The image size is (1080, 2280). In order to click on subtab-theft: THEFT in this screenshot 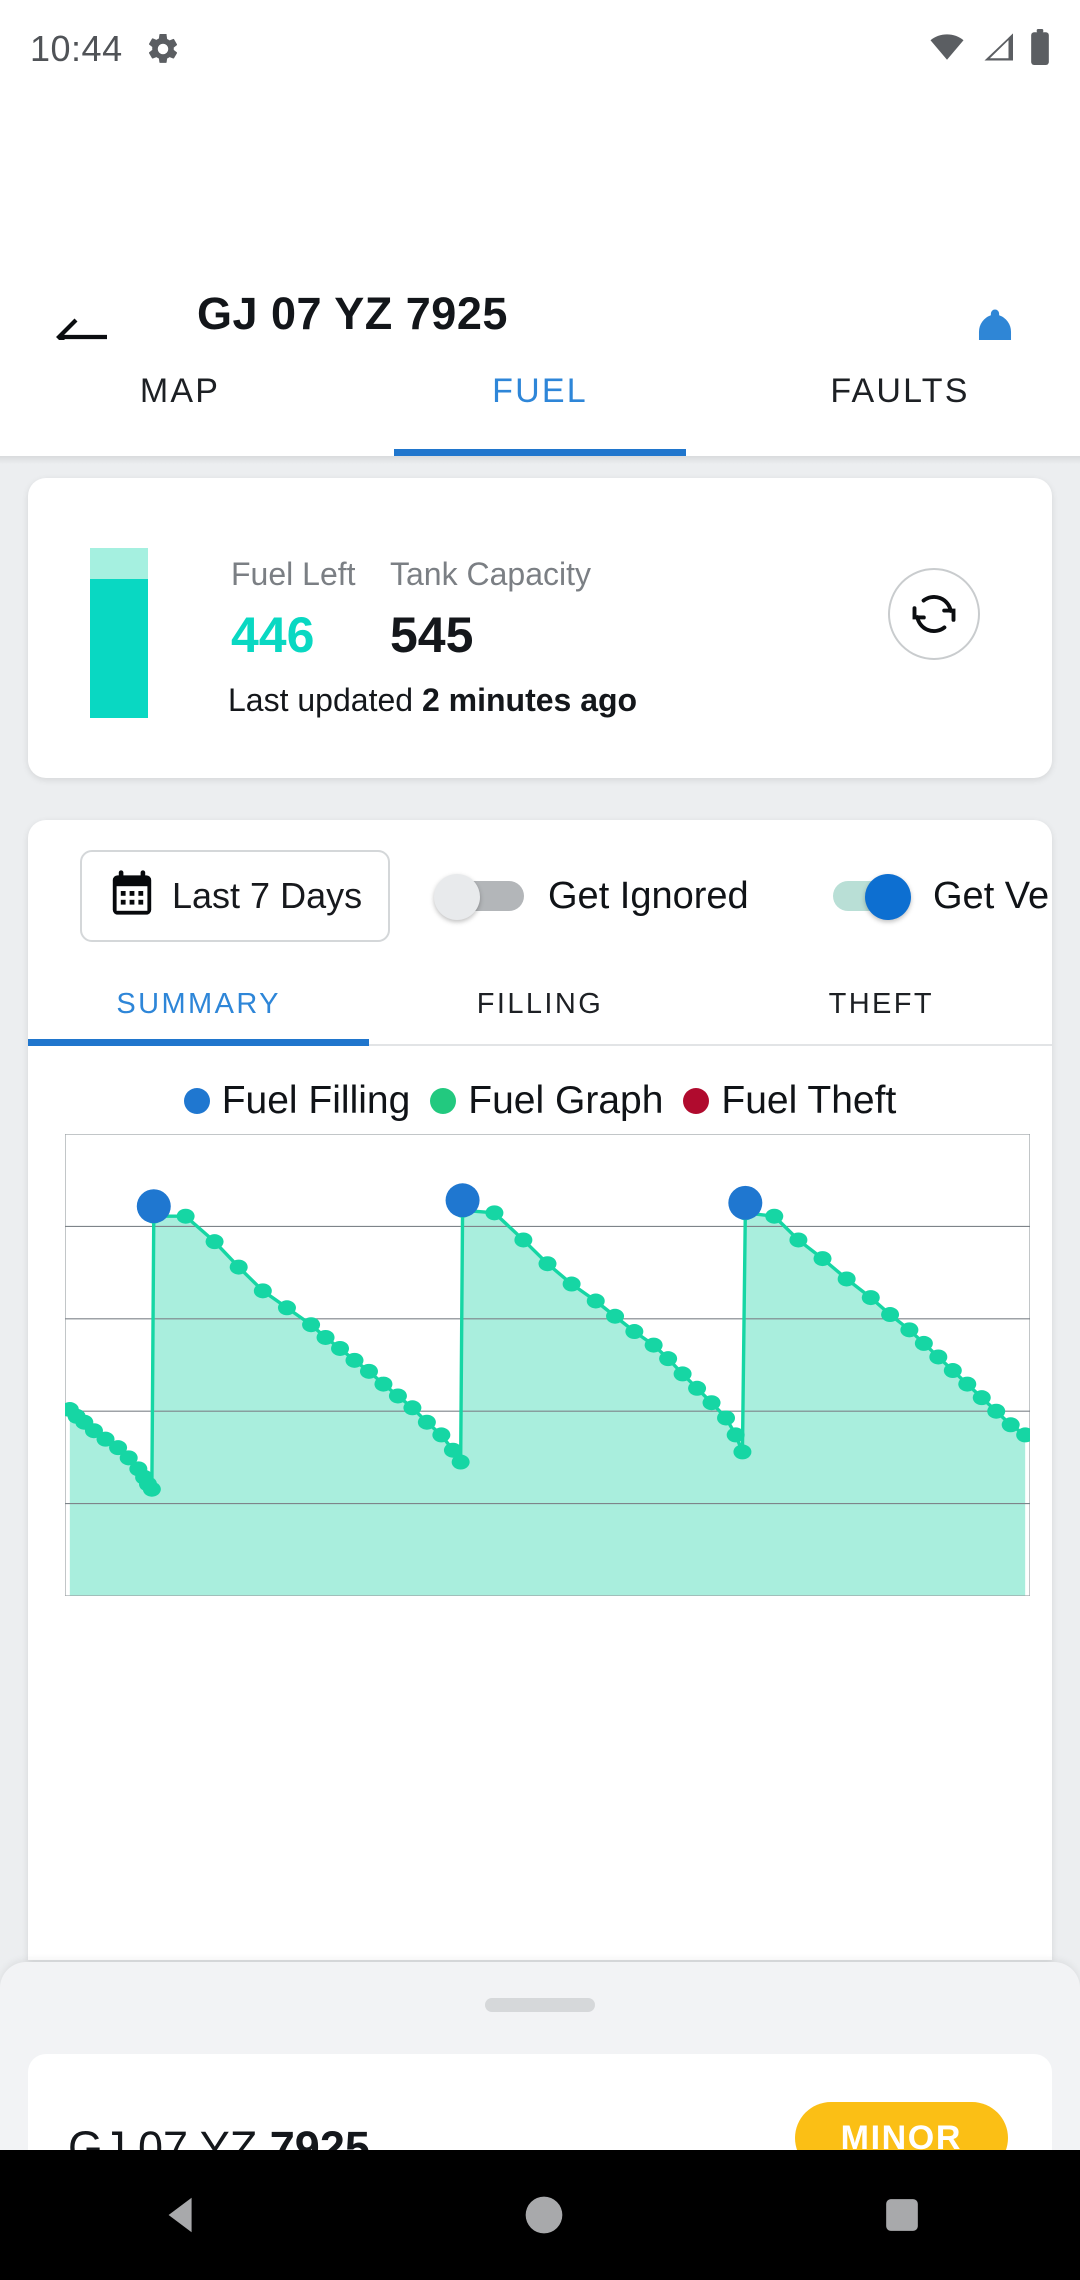, I will do `click(881, 1006)`.